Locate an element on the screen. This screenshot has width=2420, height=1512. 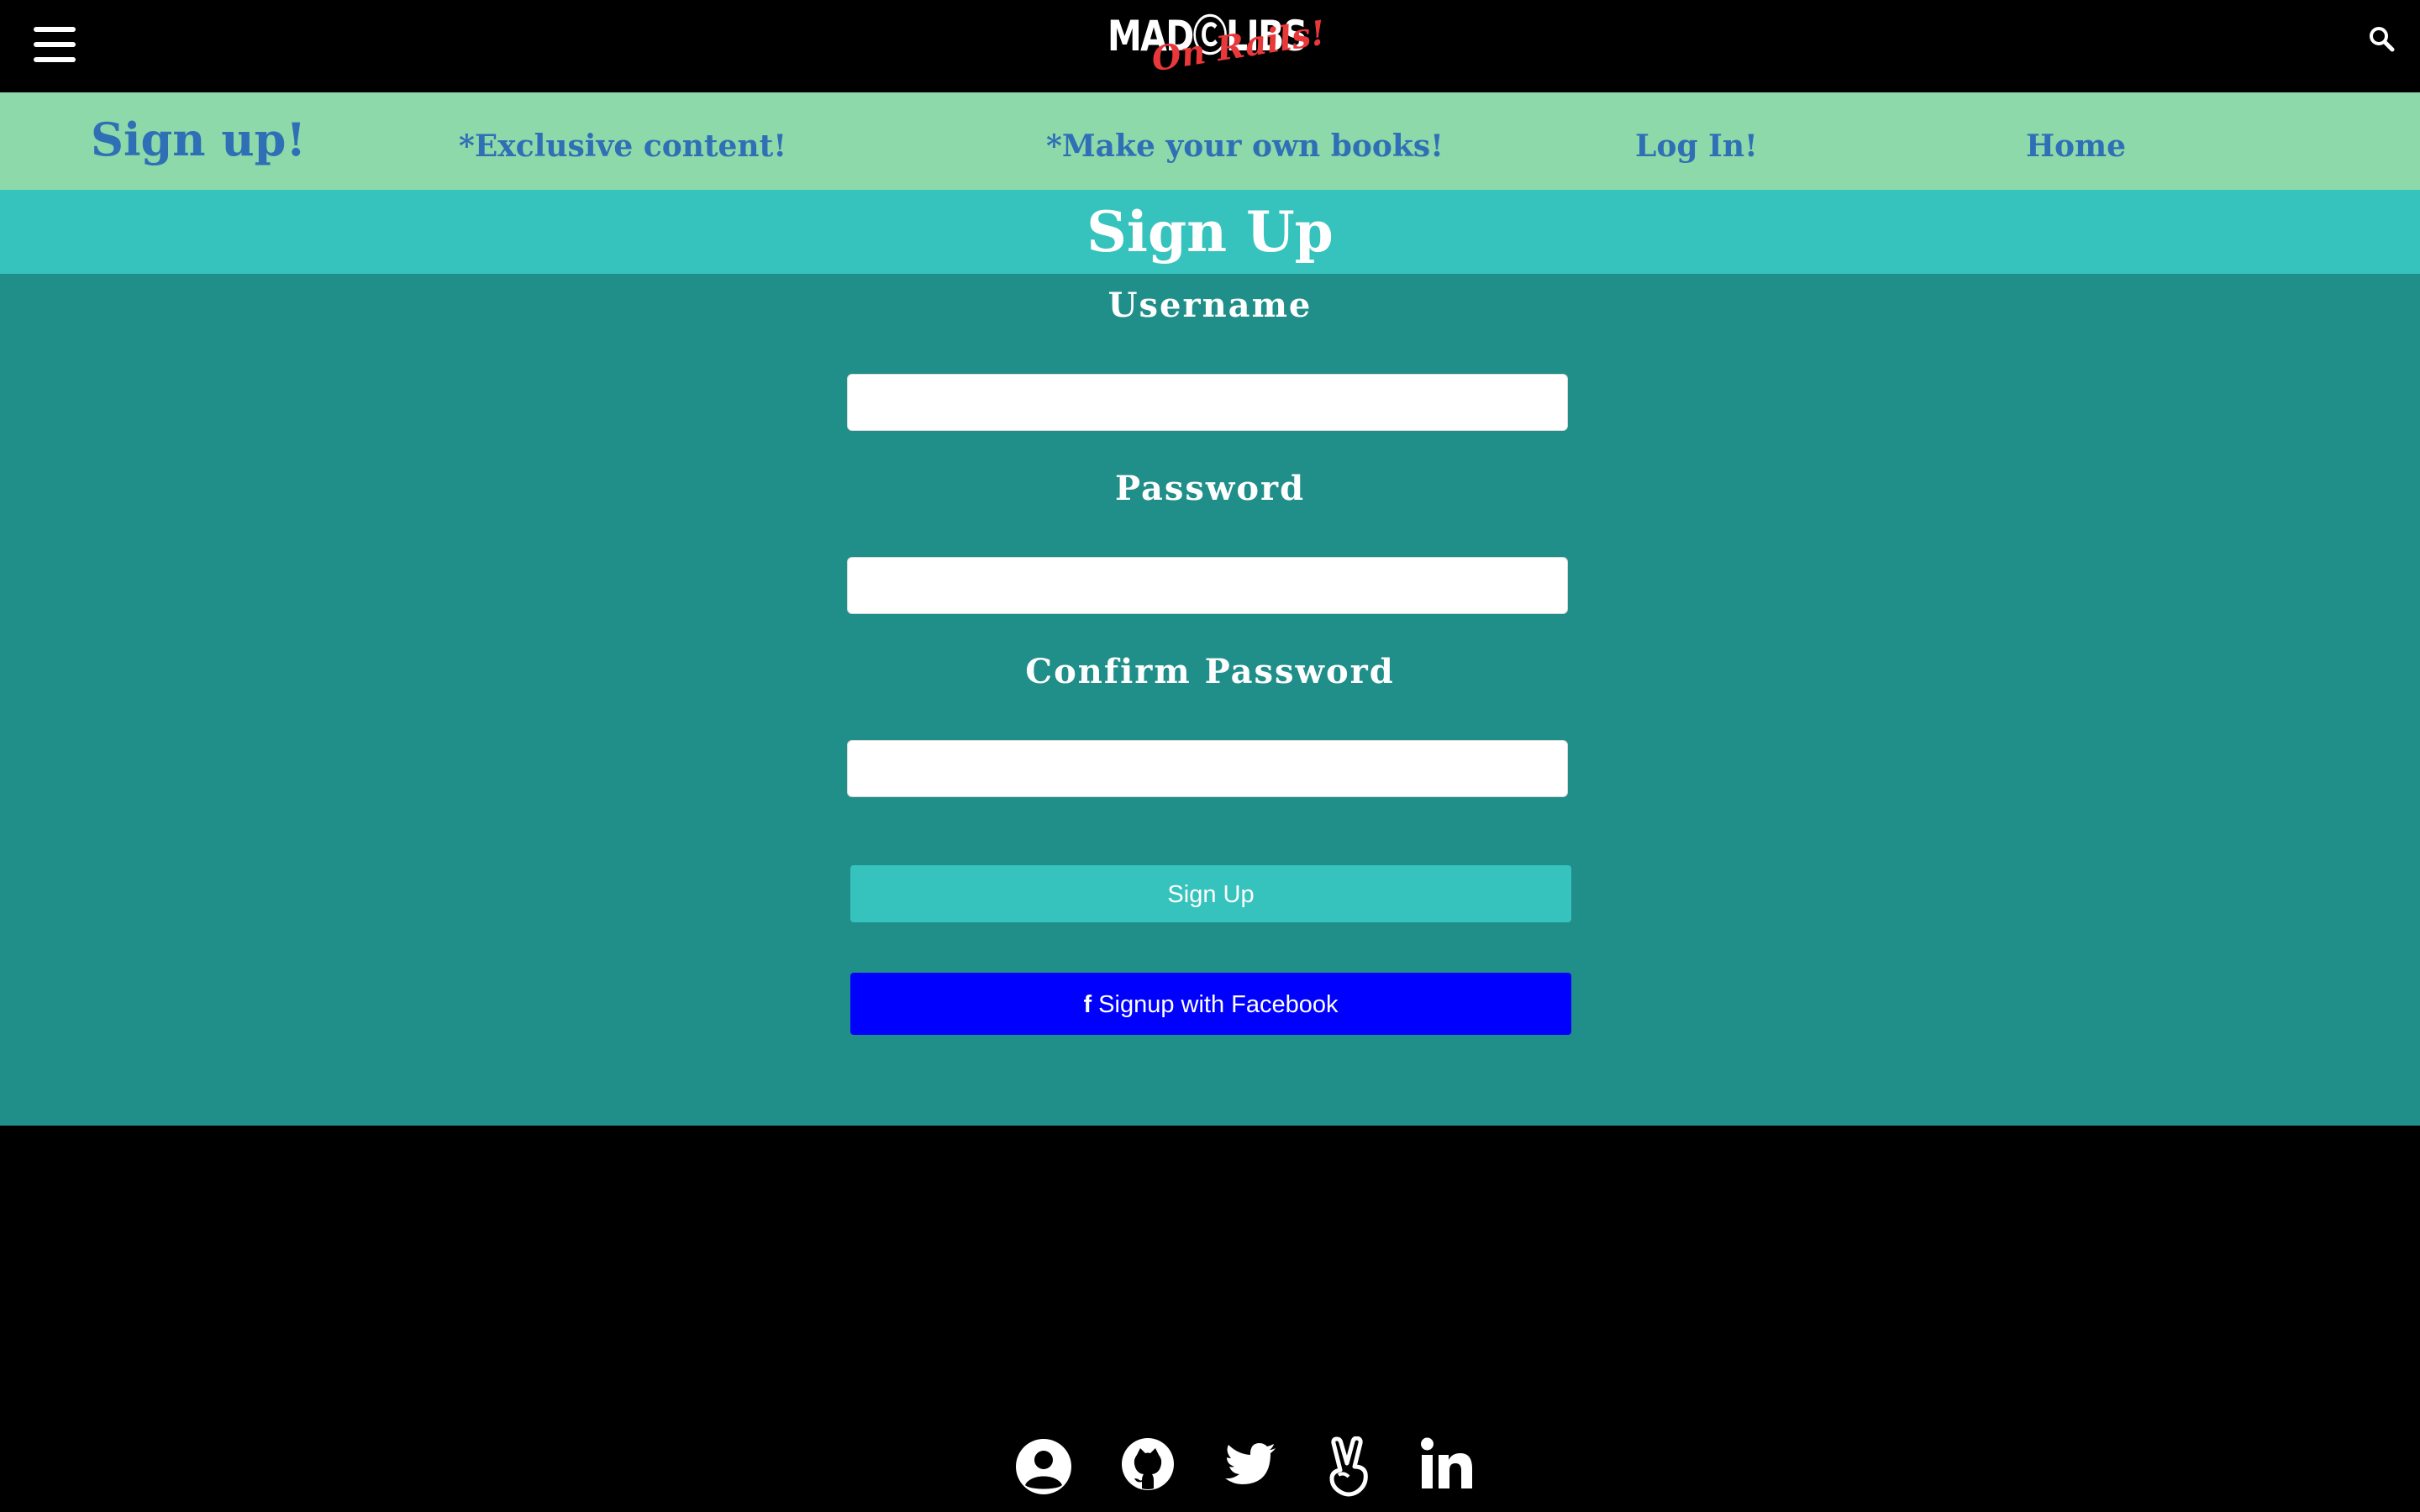
search-icon is located at coordinates (2382, 38).